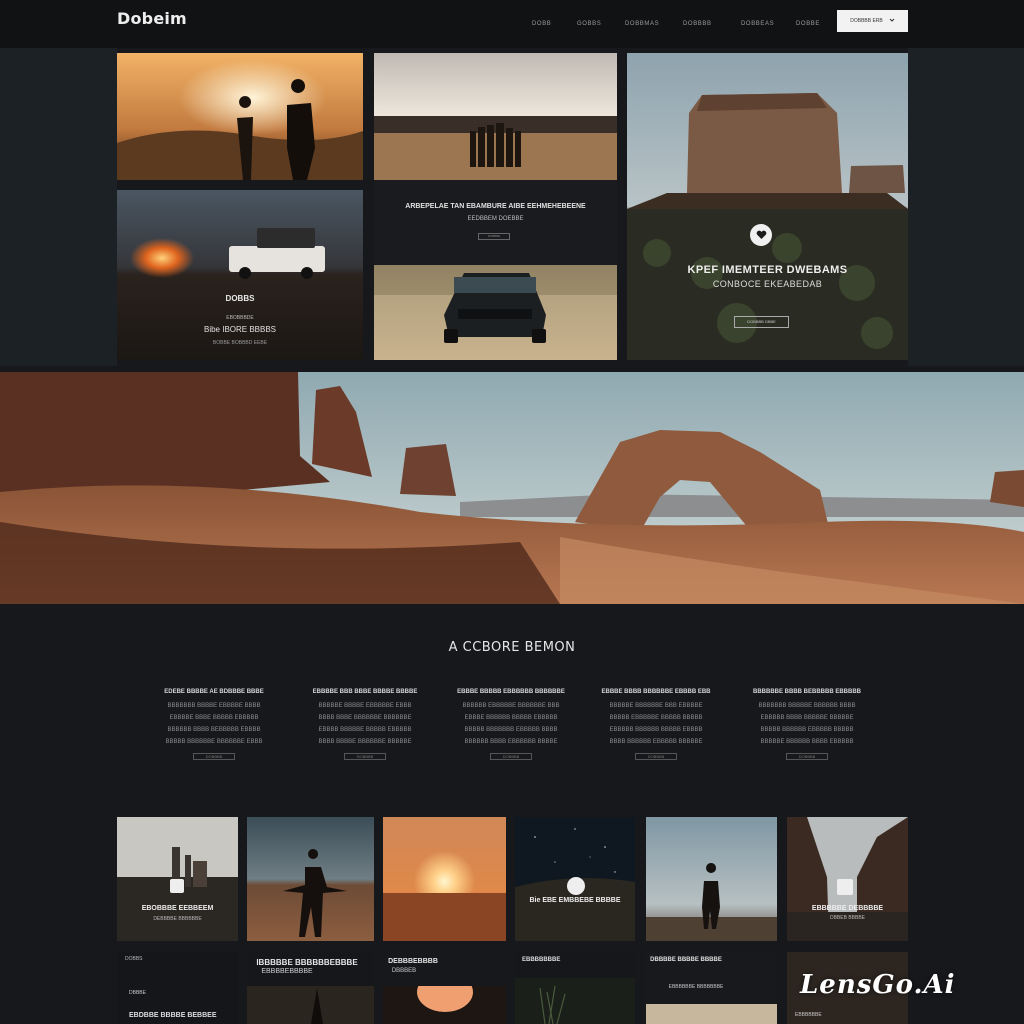  What do you see at coordinates (240, 329) in the screenshot?
I see `left-card-line2: Bibe IBORE BBBBS` at bounding box center [240, 329].